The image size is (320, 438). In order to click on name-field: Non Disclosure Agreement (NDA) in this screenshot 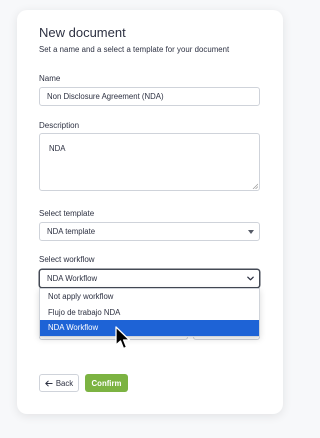, I will do `click(149, 96)`.